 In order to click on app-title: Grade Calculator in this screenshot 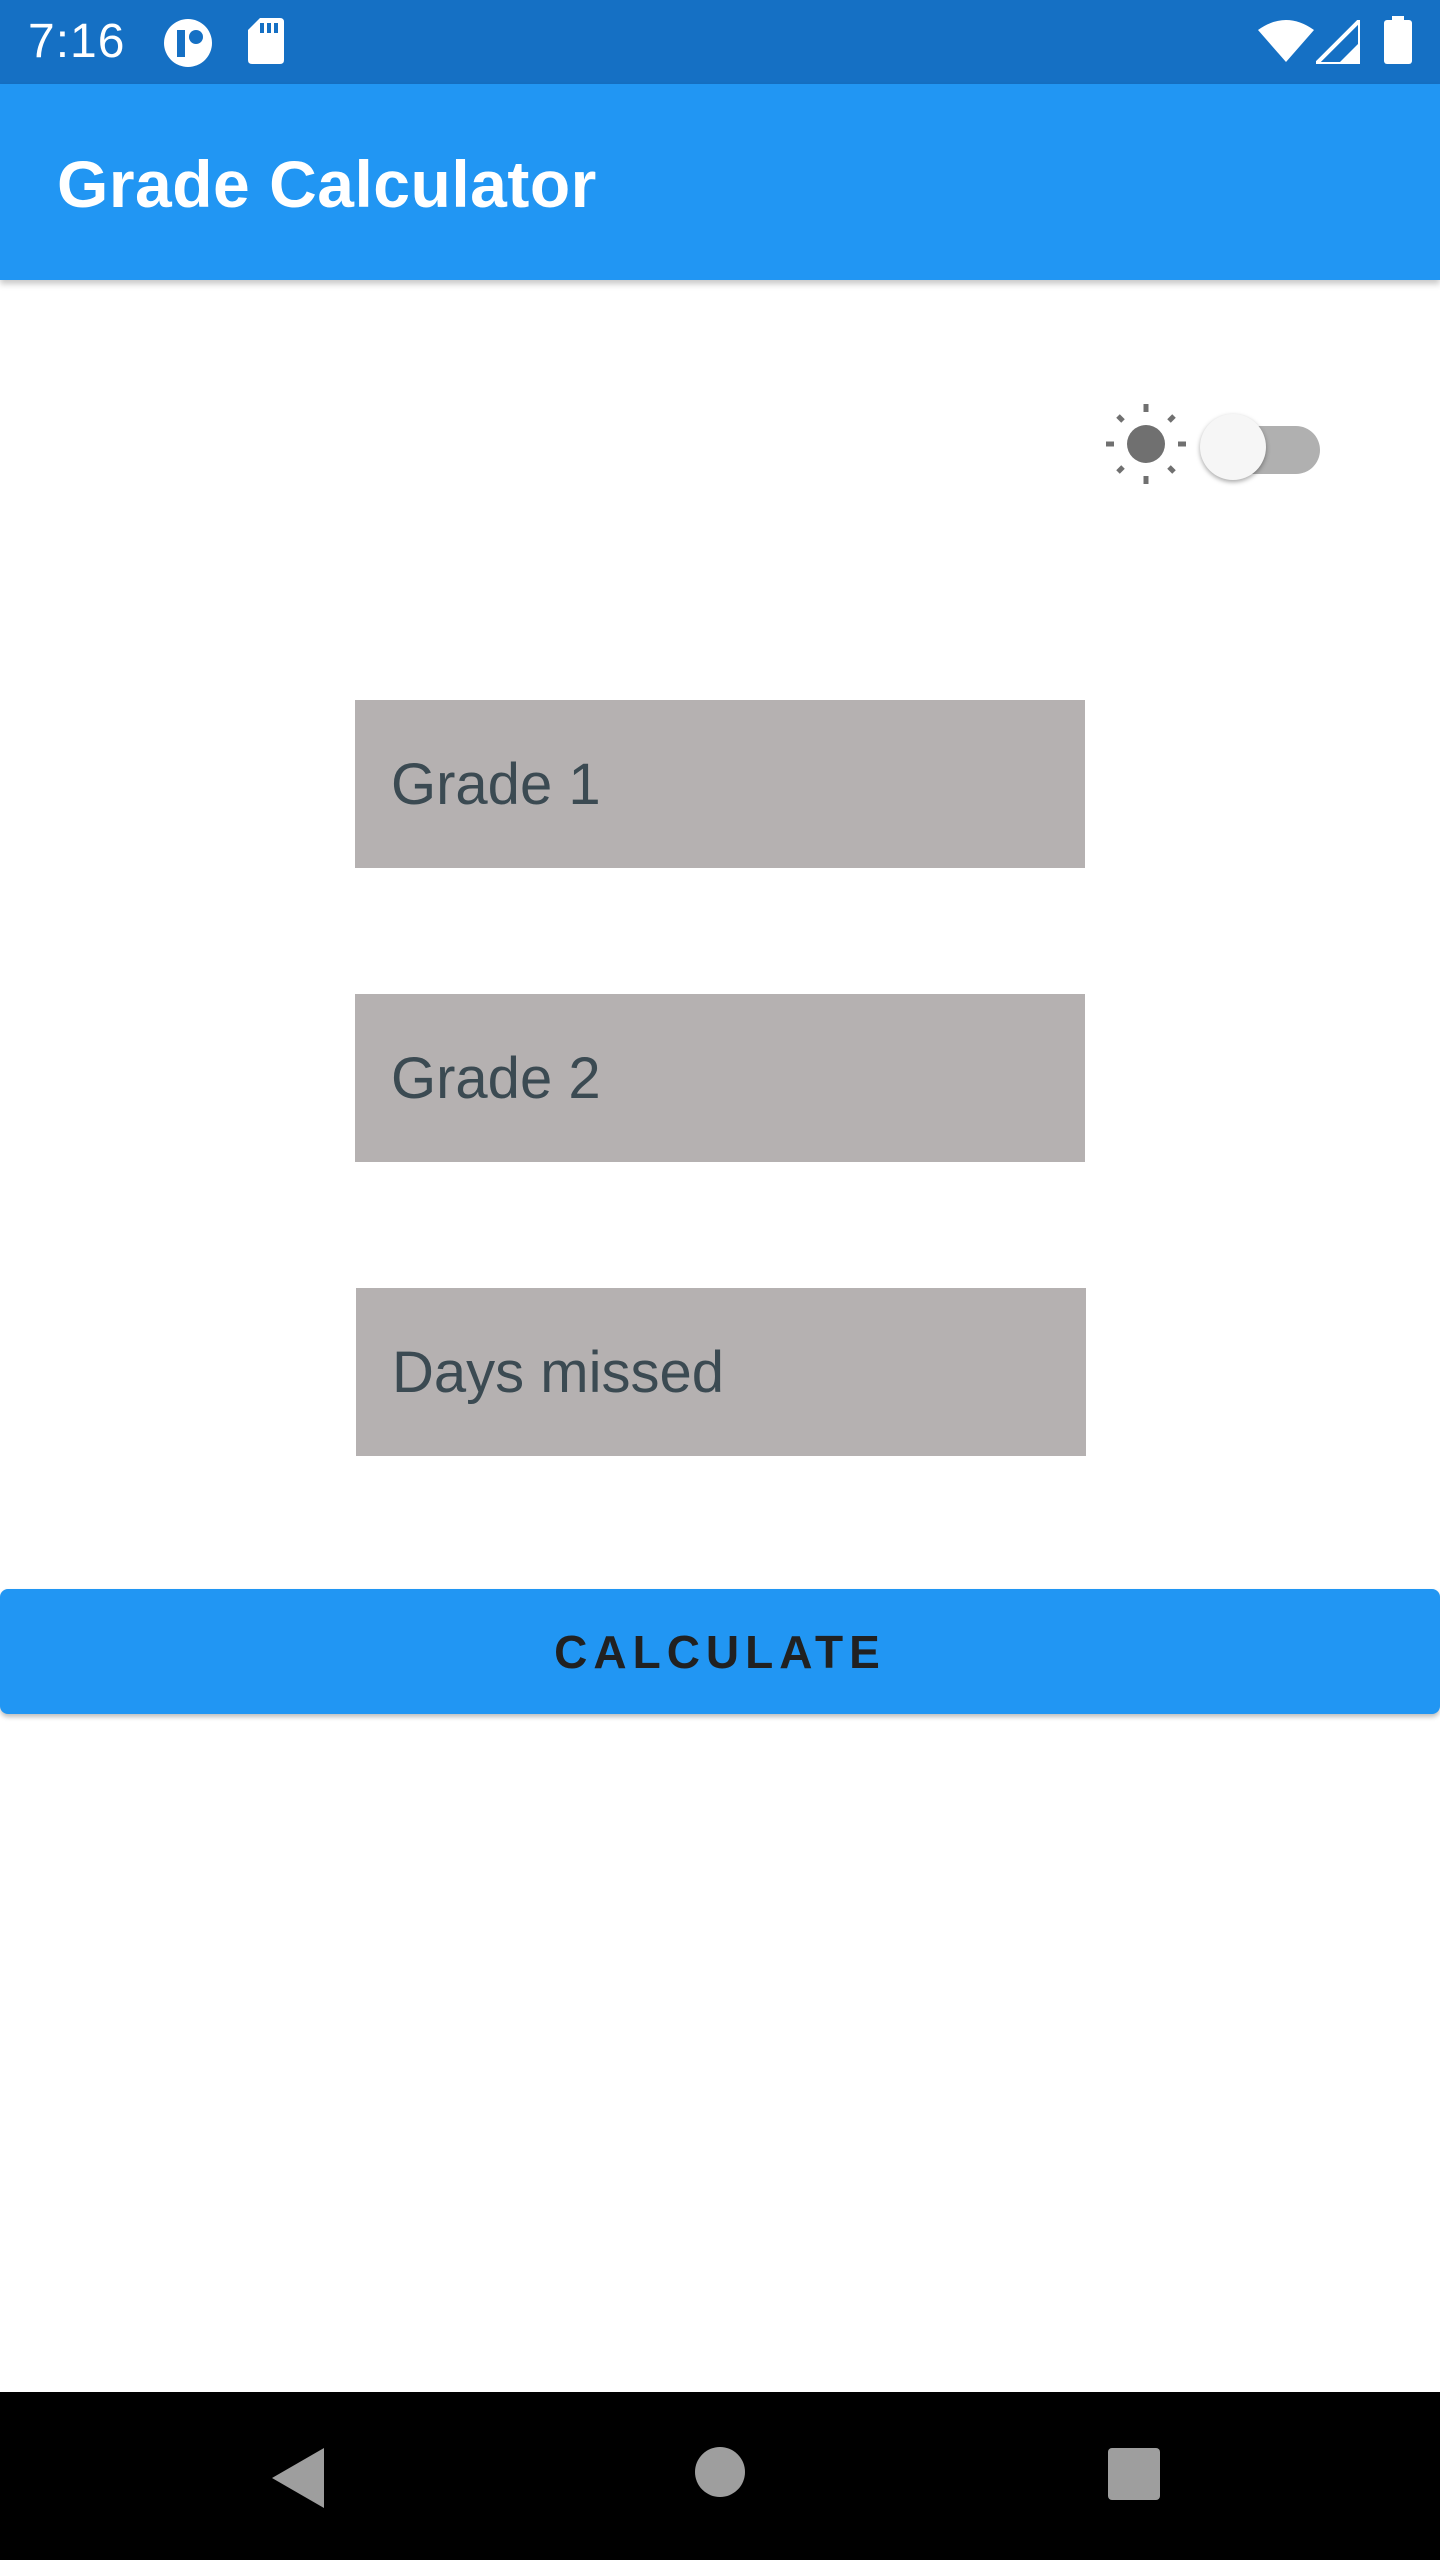, I will do `click(327, 184)`.